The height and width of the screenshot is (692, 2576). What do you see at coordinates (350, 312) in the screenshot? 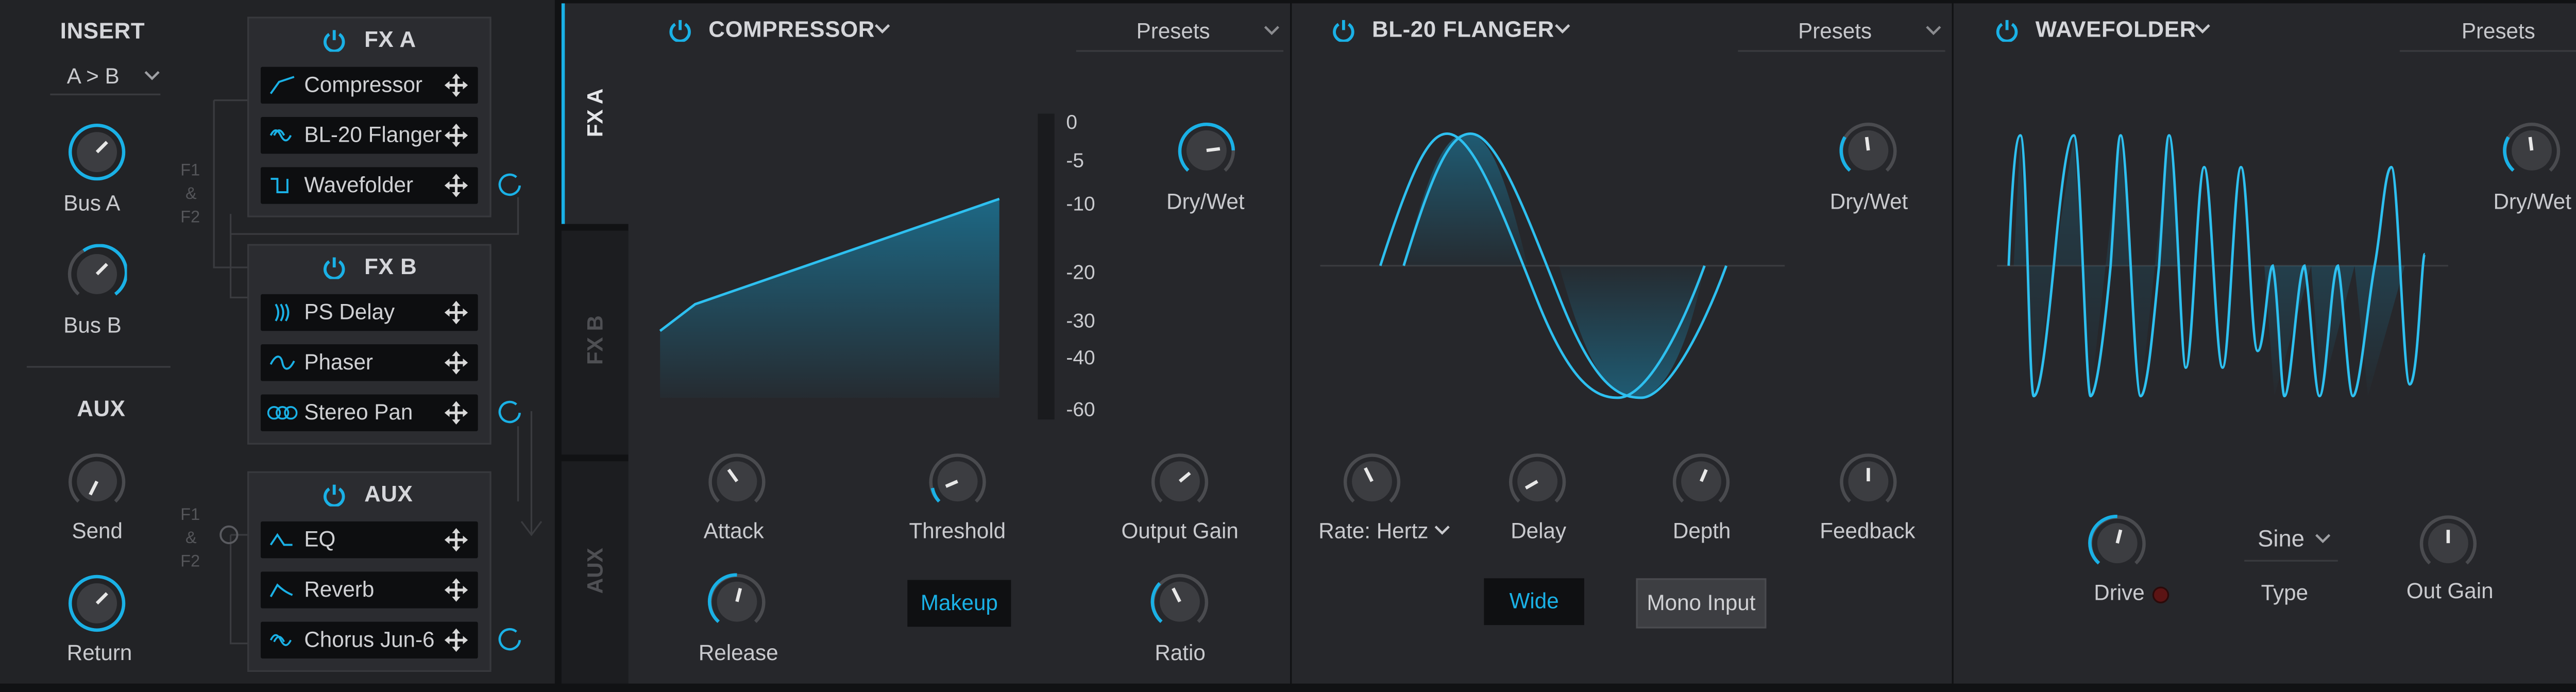
I see `slot-label: PS Delay` at bounding box center [350, 312].